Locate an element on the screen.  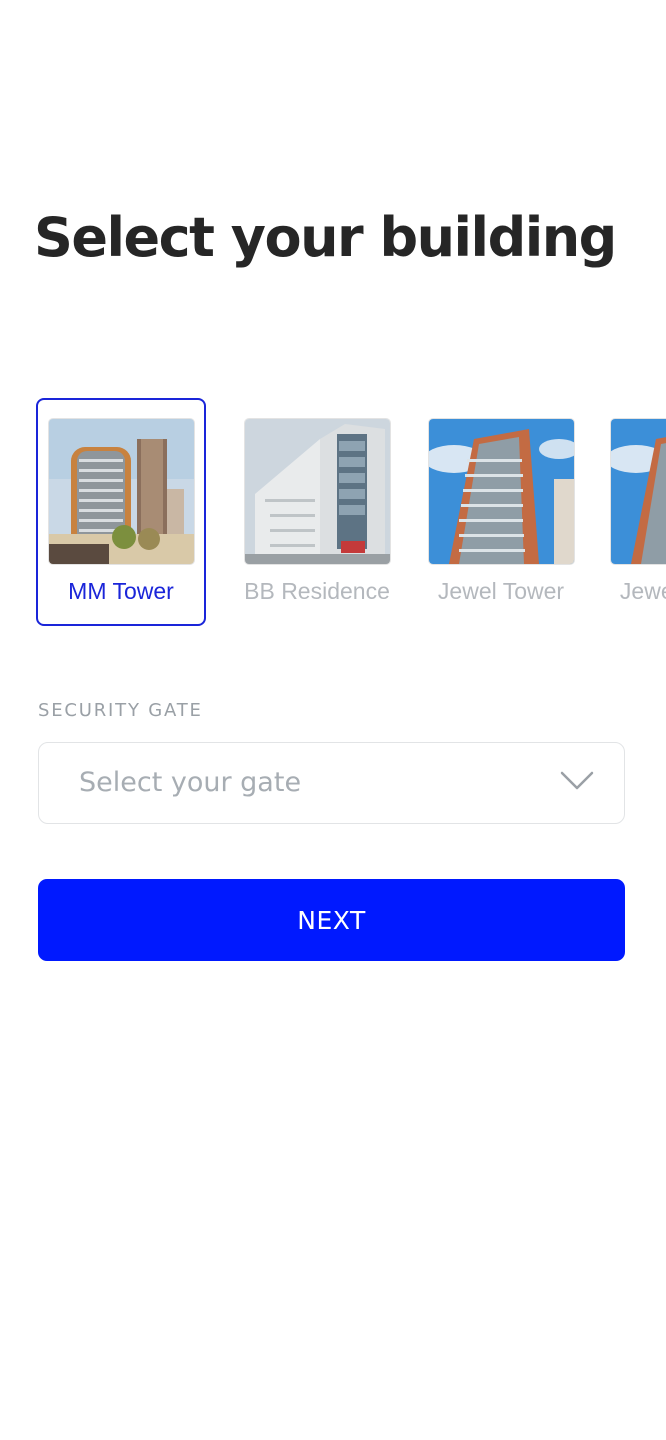
chevron-down-icon is located at coordinates (577, 780).